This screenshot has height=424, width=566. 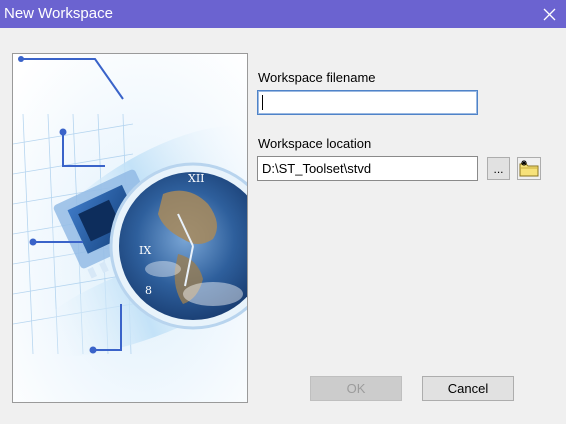 I want to click on workspace-filename-label: Workspace filename, so click(x=317, y=77).